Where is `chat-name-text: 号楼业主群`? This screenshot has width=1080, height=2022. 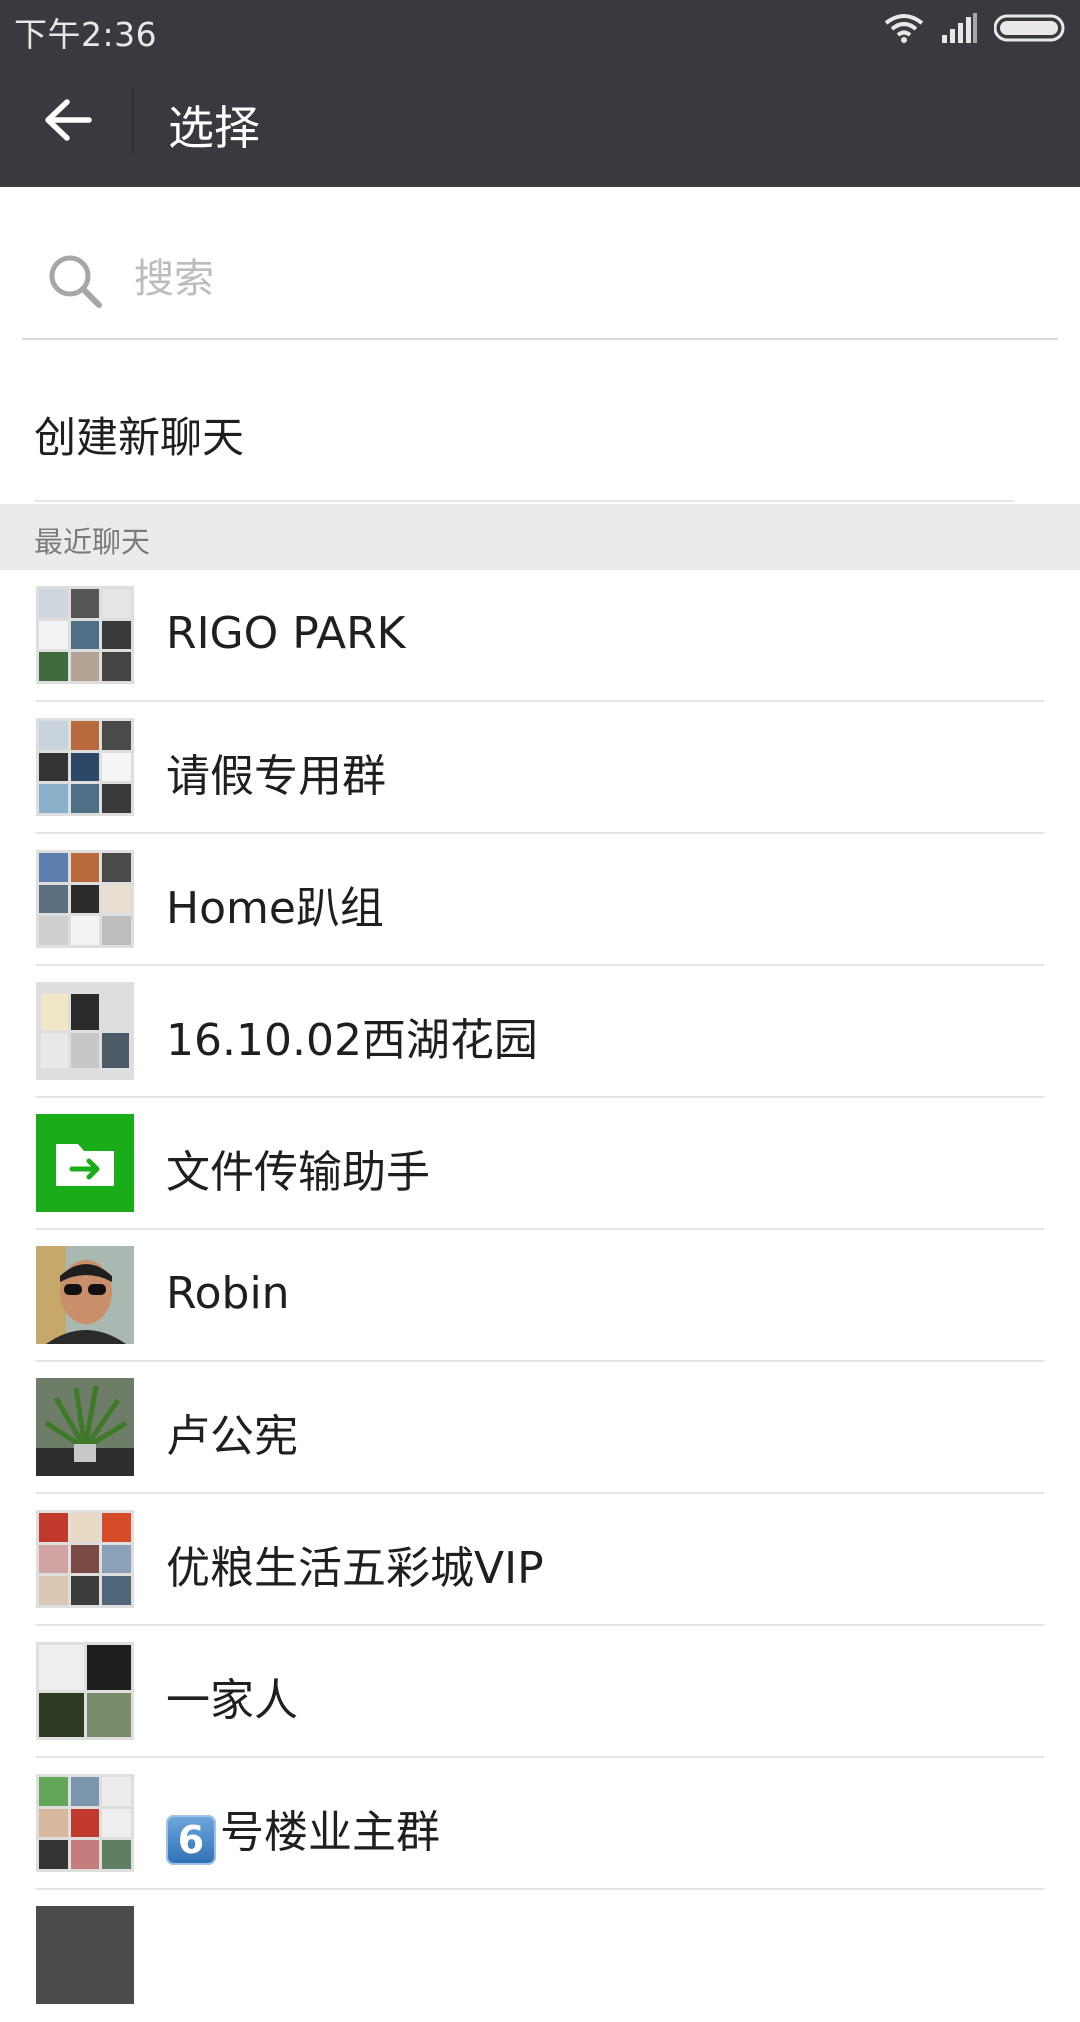
chat-name-text: 号楼业主群 is located at coordinates (330, 1832).